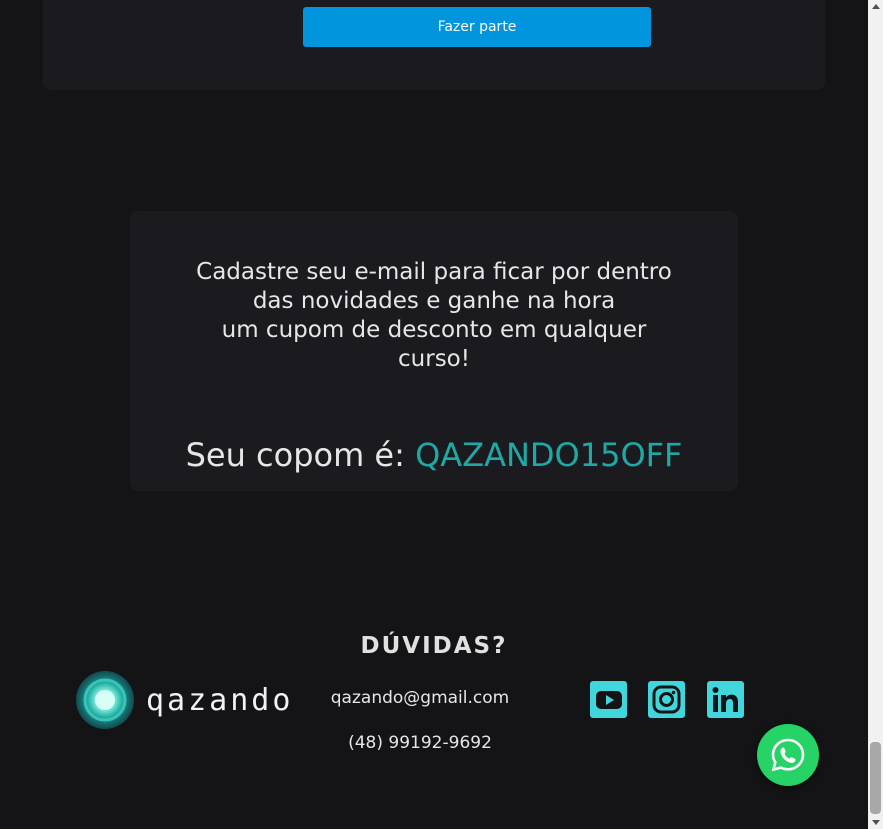 Image resolution: width=883 pixels, height=829 pixels. I want to click on contact-phone: (48) 99192-9692, so click(420, 743).